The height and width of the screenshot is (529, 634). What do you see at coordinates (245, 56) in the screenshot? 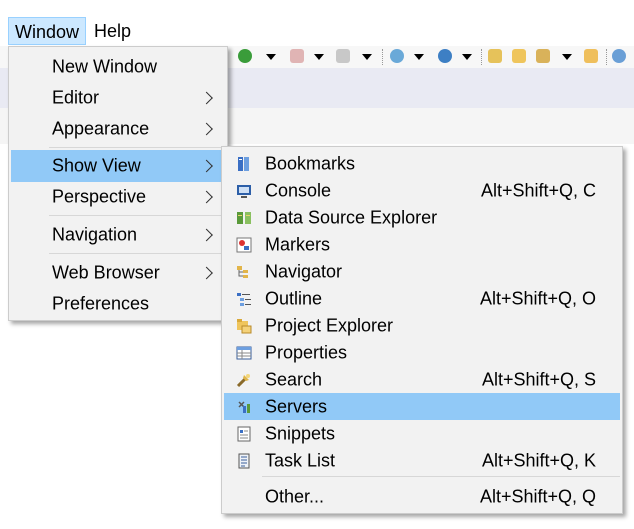
I see `run-icon` at bounding box center [245, 56].